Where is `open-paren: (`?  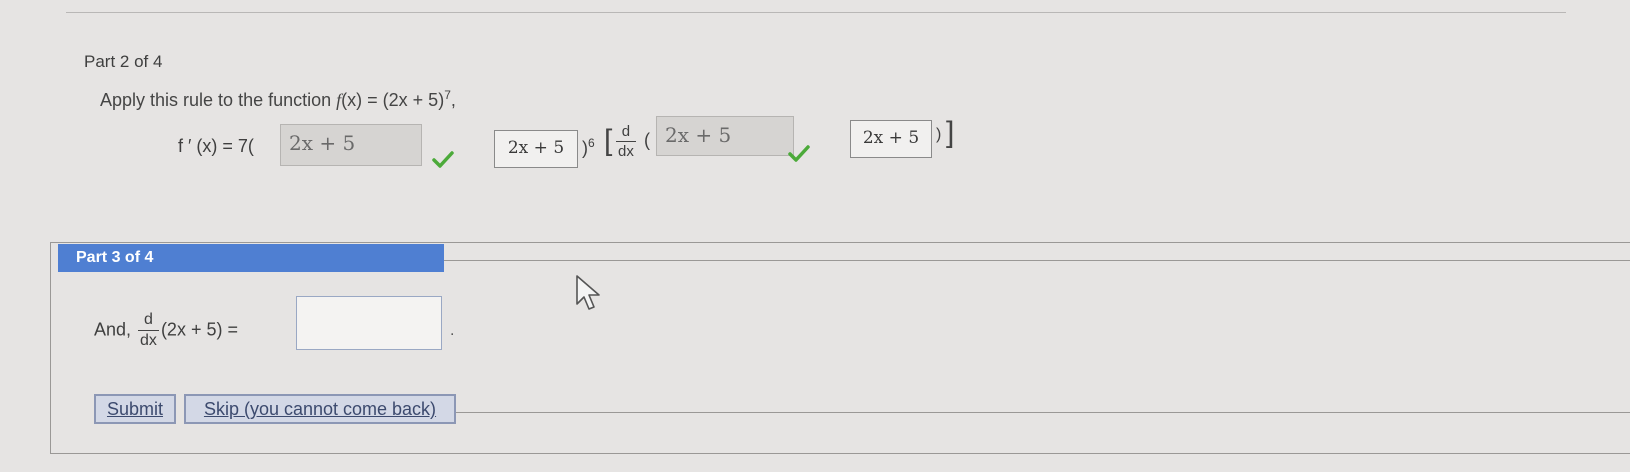
open-paren: ( is located at coordinates (647, 140).